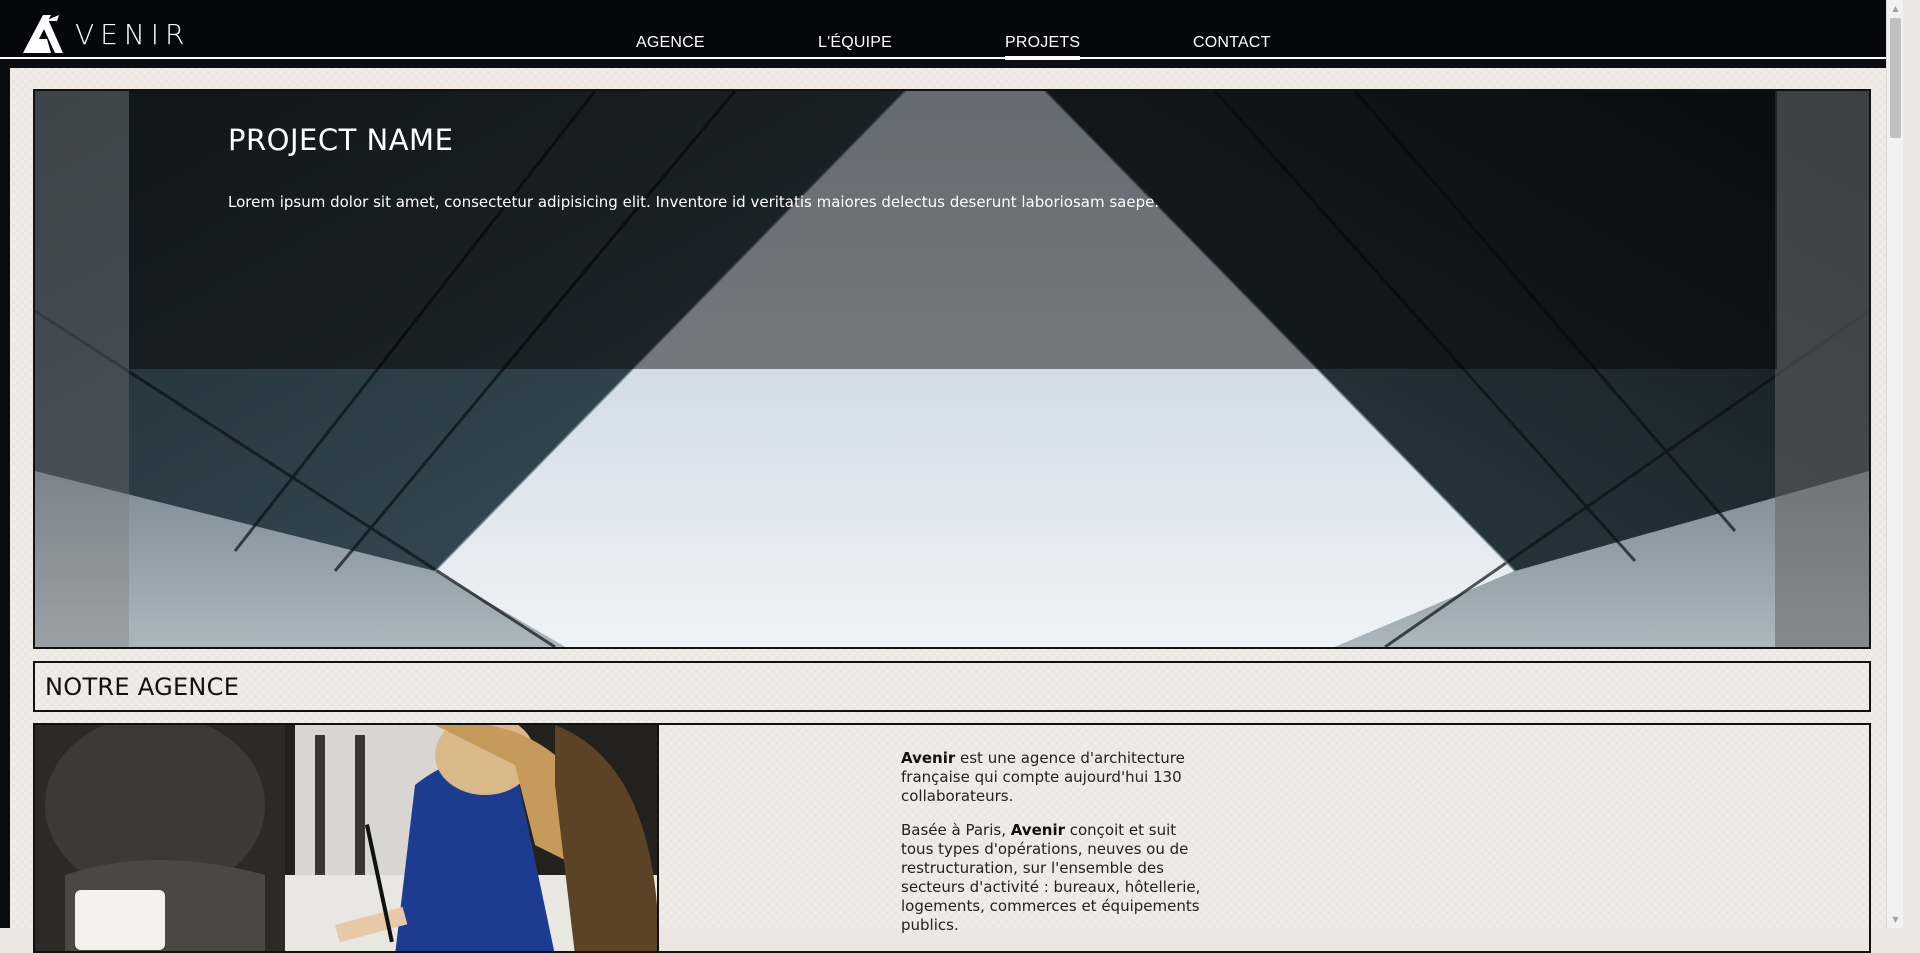 This screenshot has height=953, width=1920. Describe the element at coordinates (670, 45) in the screenshot. I see `nav-item-agence: AGENCE` at that location.